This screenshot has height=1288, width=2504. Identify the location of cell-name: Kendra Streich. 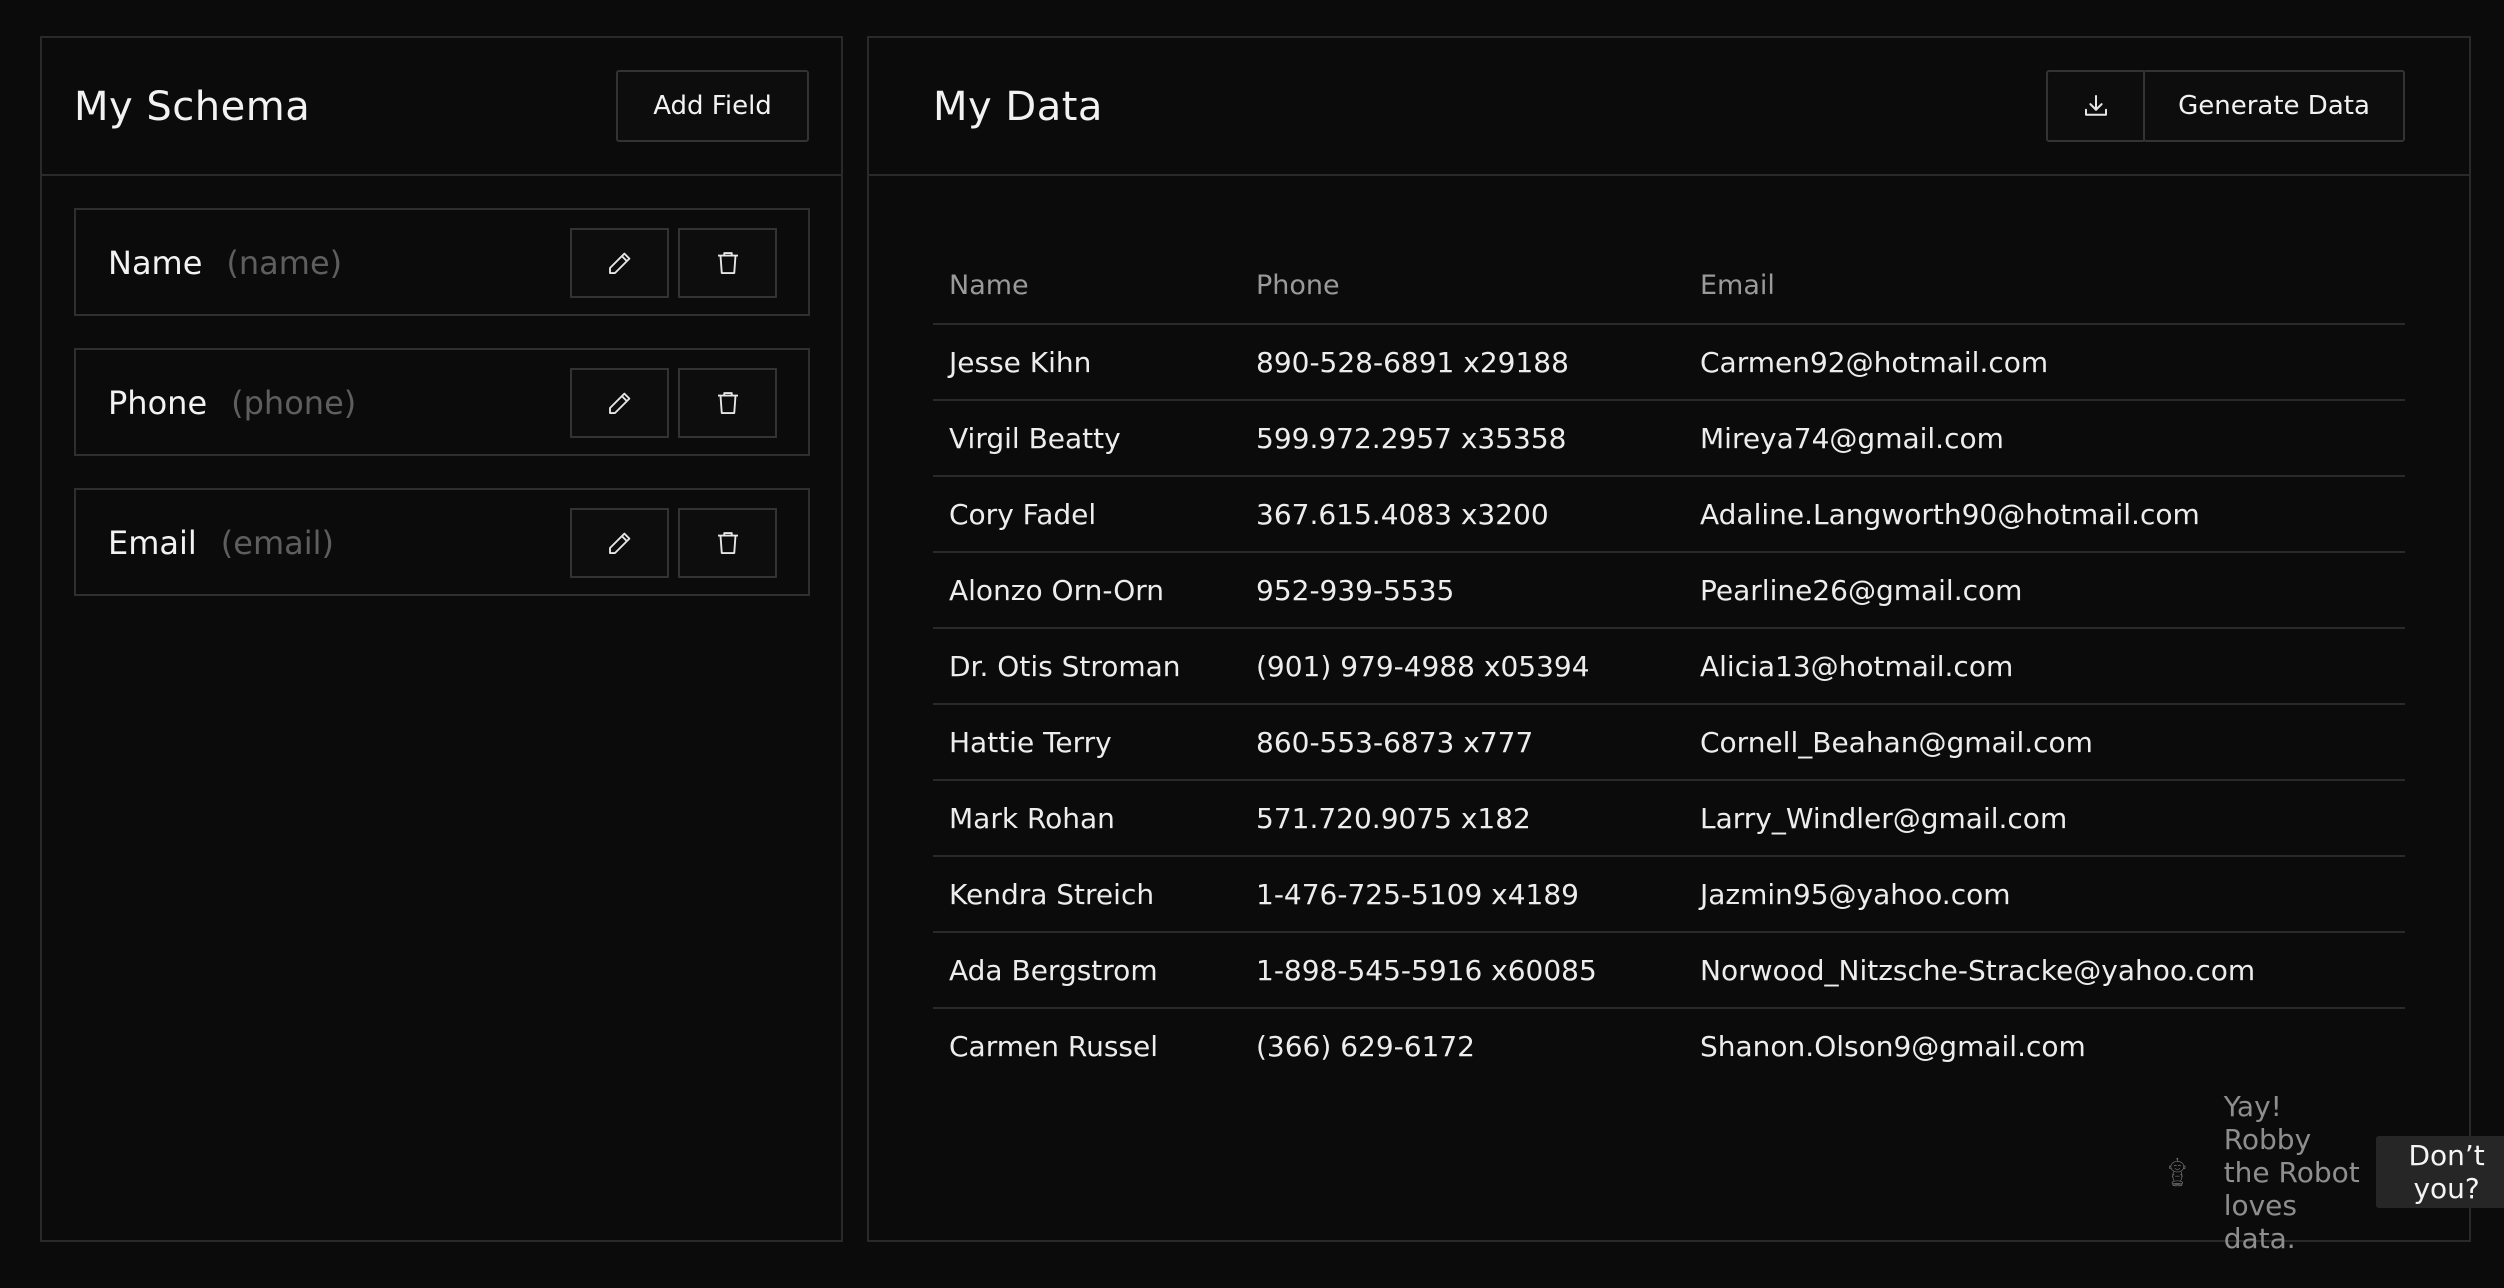
(1086, 894).